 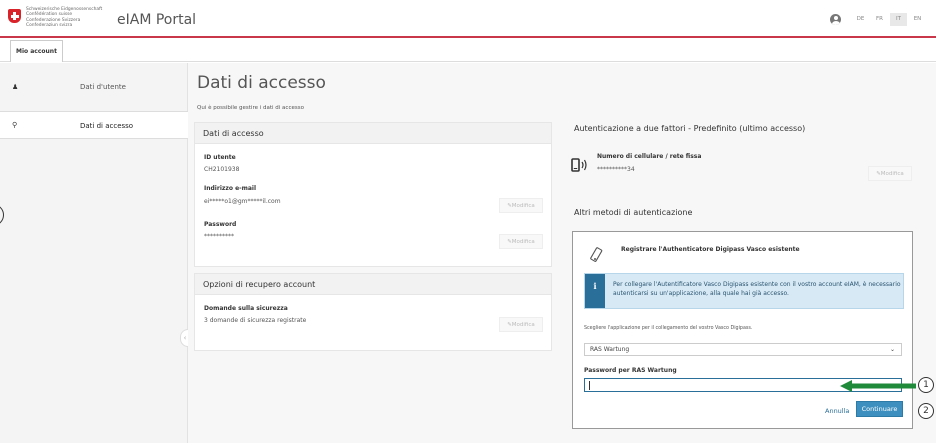 What do you see at coordinates (156, 20) in the screenshot?
I see `brand-title: eIAM Portal` at bounding box center [156, 20].